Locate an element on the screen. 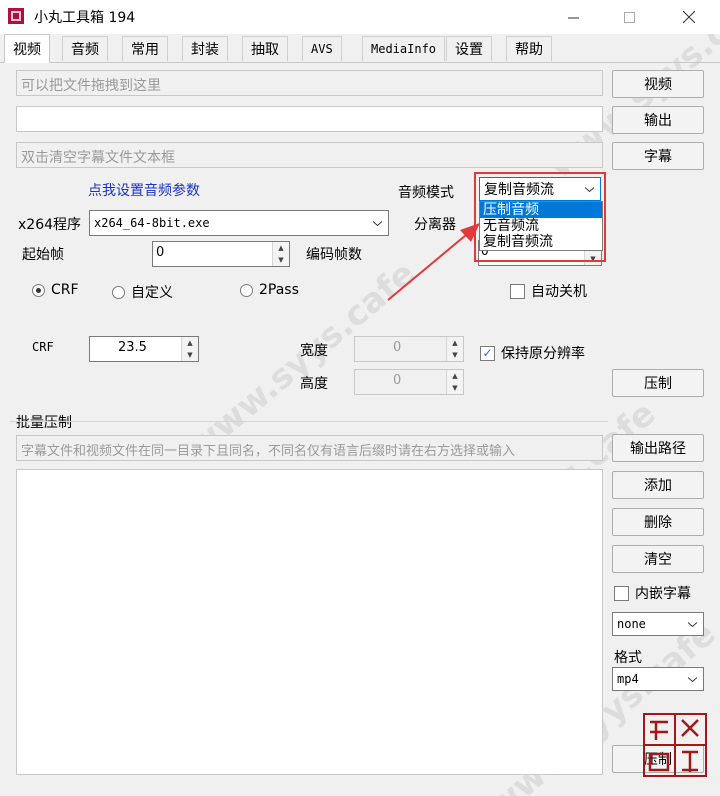 The height and width of the screenshot is (796, 720). audio-mode-value: 复制音频流 is located at coordinates (519, 190).